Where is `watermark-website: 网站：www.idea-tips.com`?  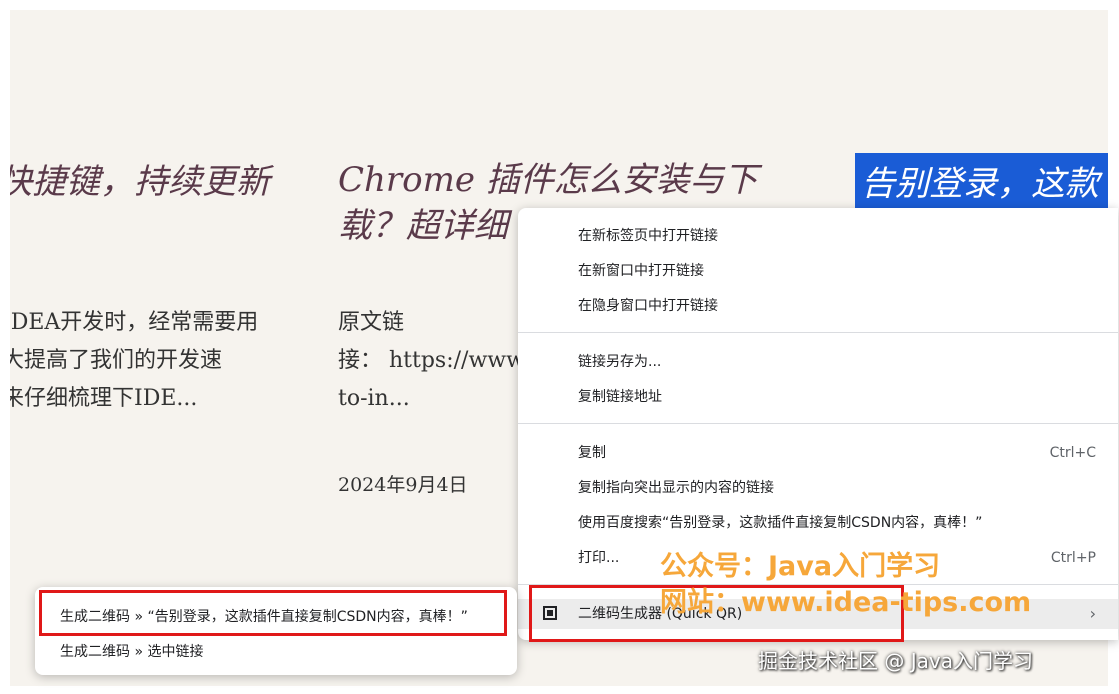
watermark-website: 网站：www.idea-tips.com is located at coordinates (846, 602).